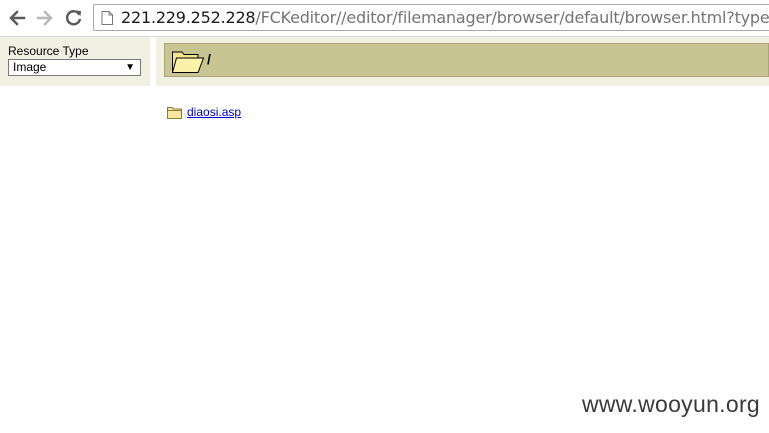  I want to click on reload-icon, so click(73, 18).